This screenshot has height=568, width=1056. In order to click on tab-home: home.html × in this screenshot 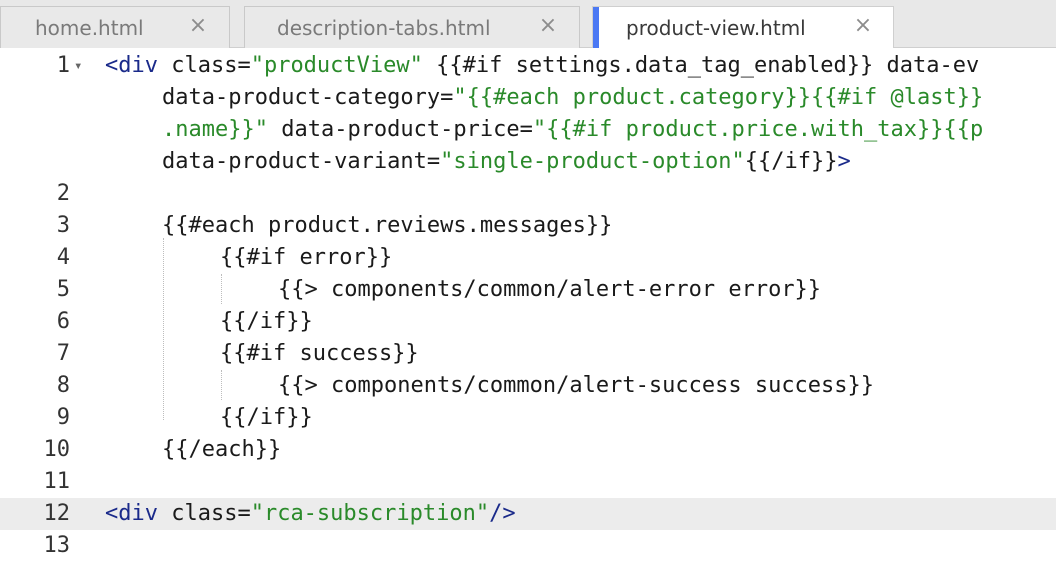, I will do `click(115, 27)`.